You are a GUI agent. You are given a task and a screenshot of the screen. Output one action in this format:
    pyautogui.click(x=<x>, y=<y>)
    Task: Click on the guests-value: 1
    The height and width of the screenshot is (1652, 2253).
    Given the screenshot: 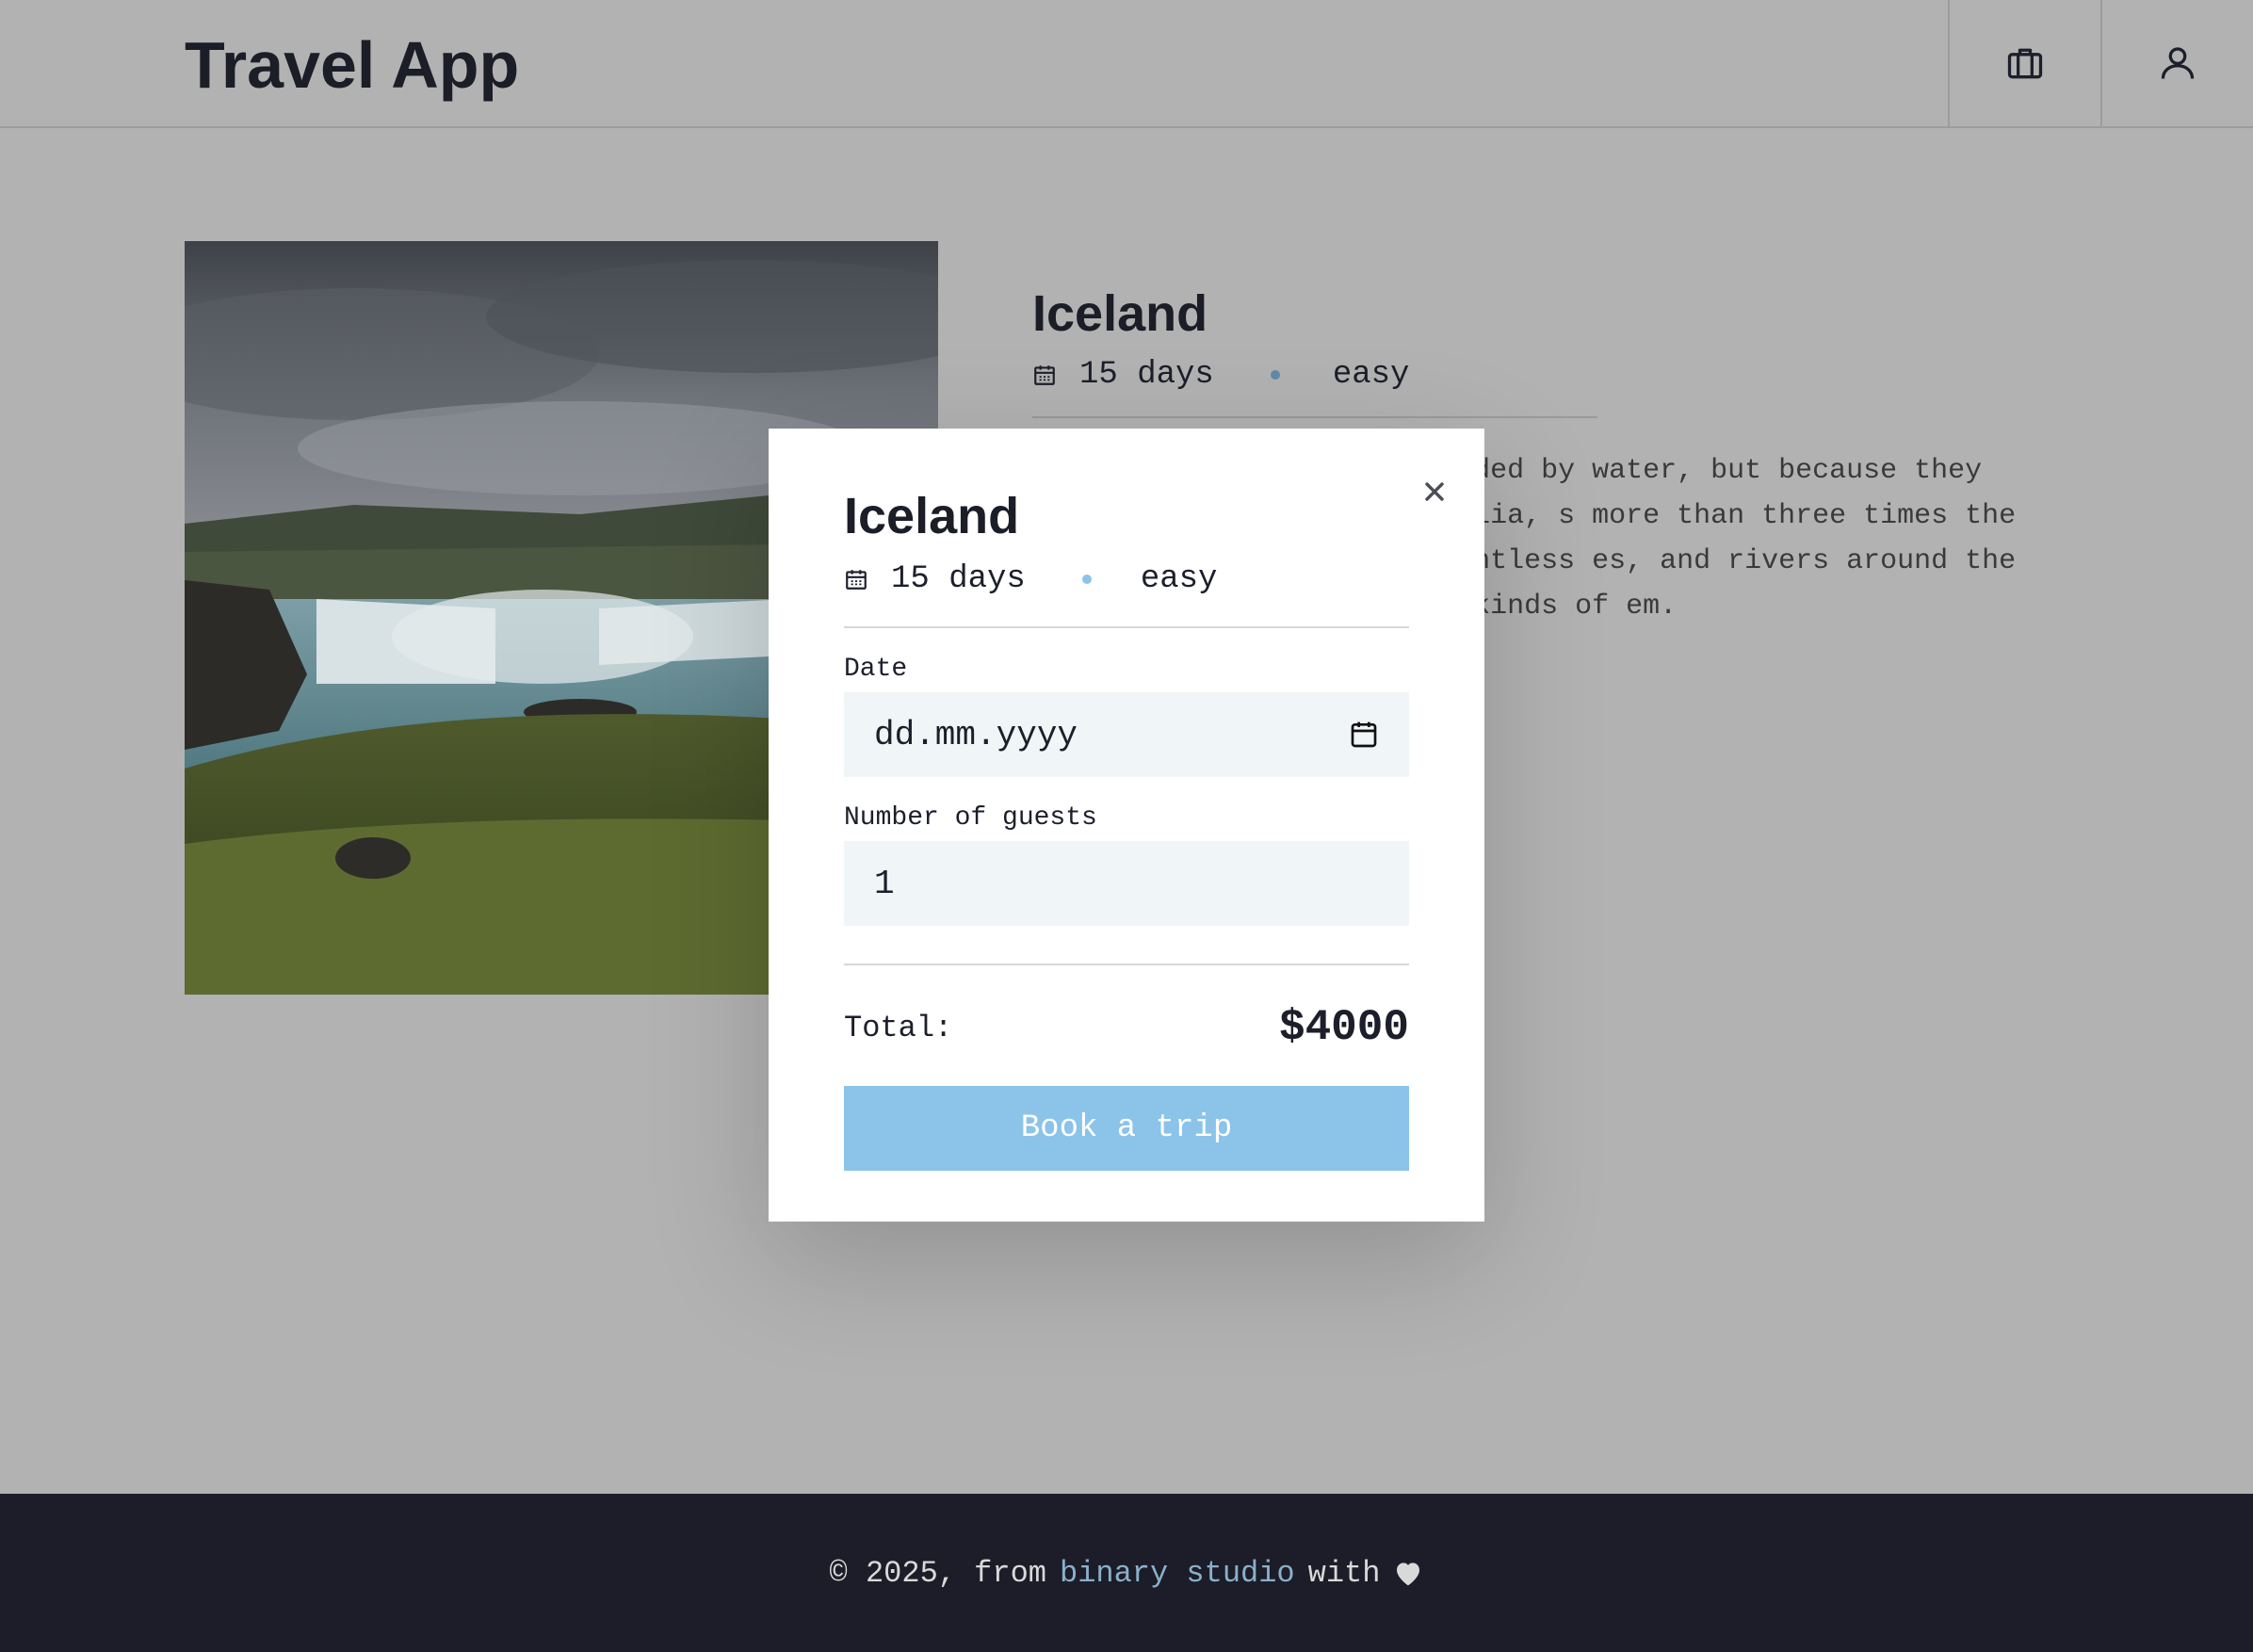 What is the action you would take?
    pyautogui.click(x=884, y=883)
    